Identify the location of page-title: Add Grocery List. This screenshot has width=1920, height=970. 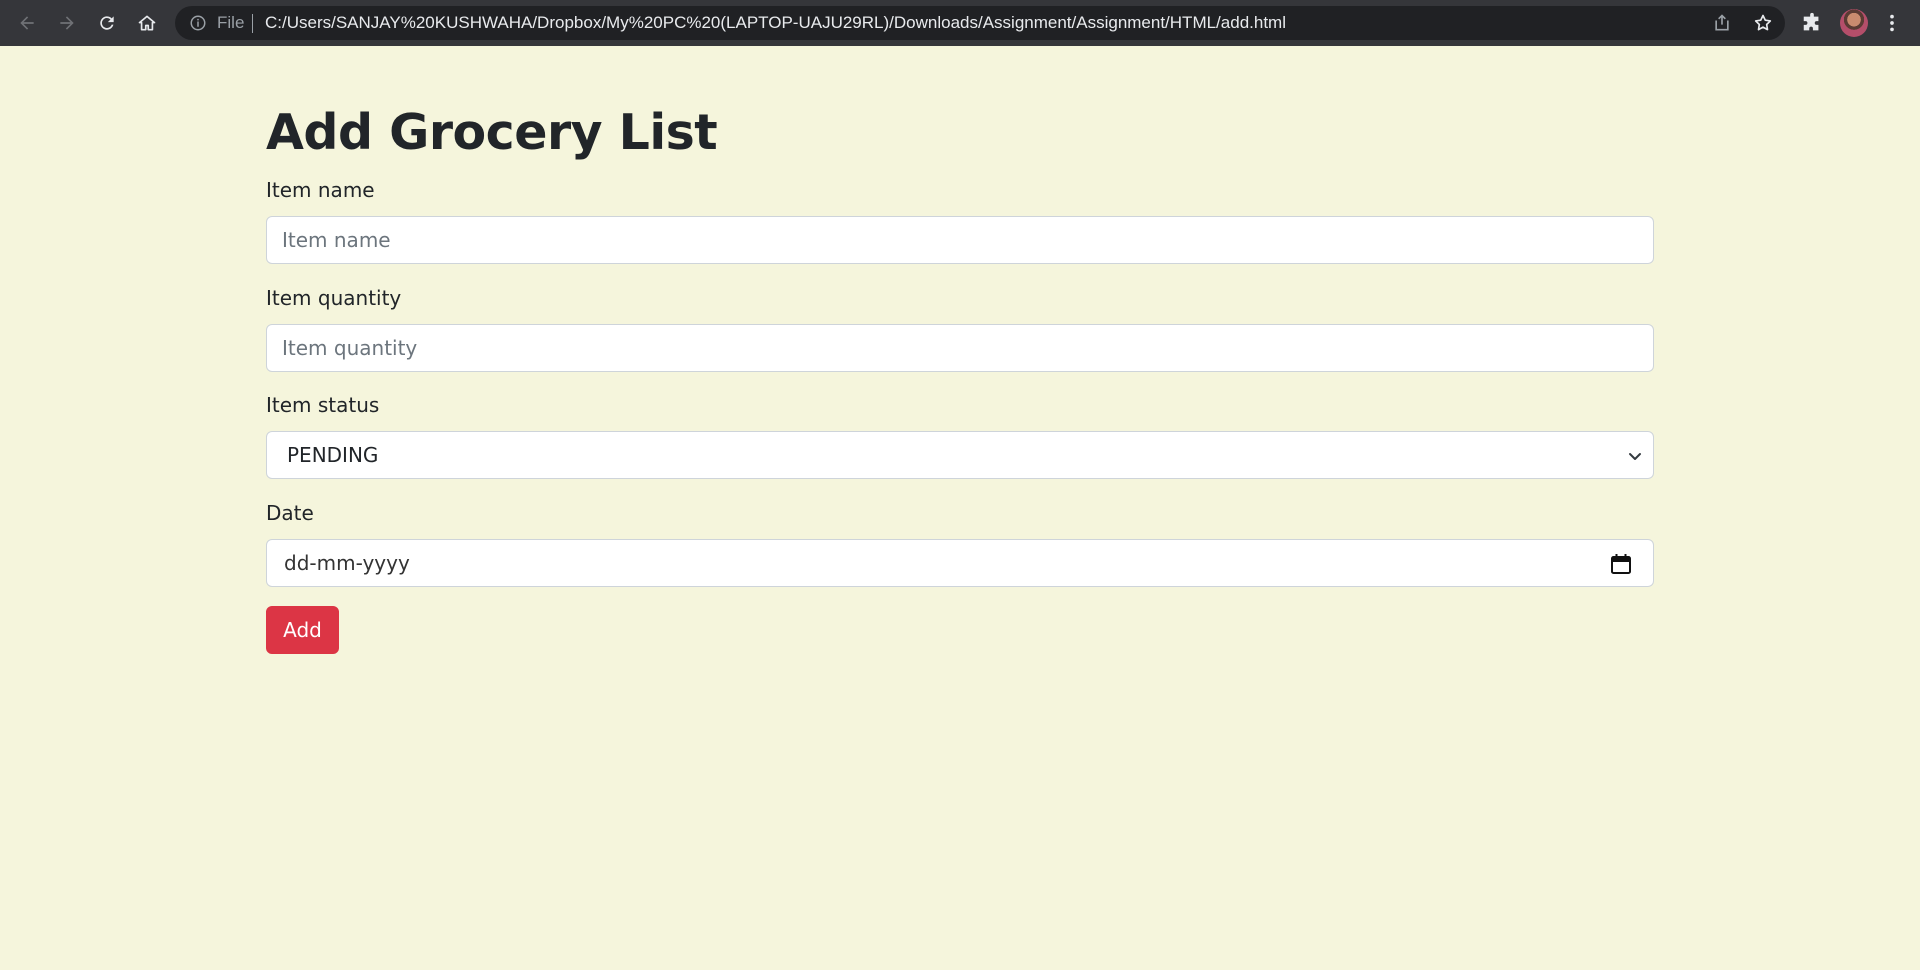
(492, 132).